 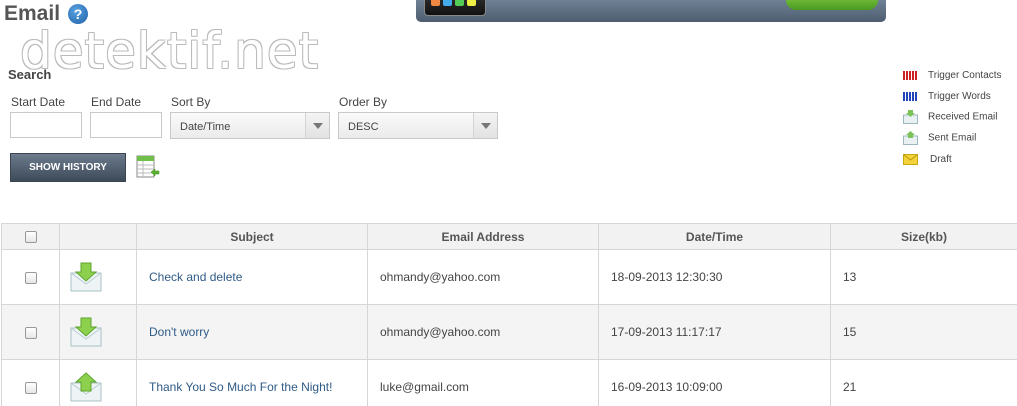 What do you see at coordinates (252, 382) in the screenshot?
I see `row-subject: Thank You So Much For the Night!` at bounding box center [252, 382].